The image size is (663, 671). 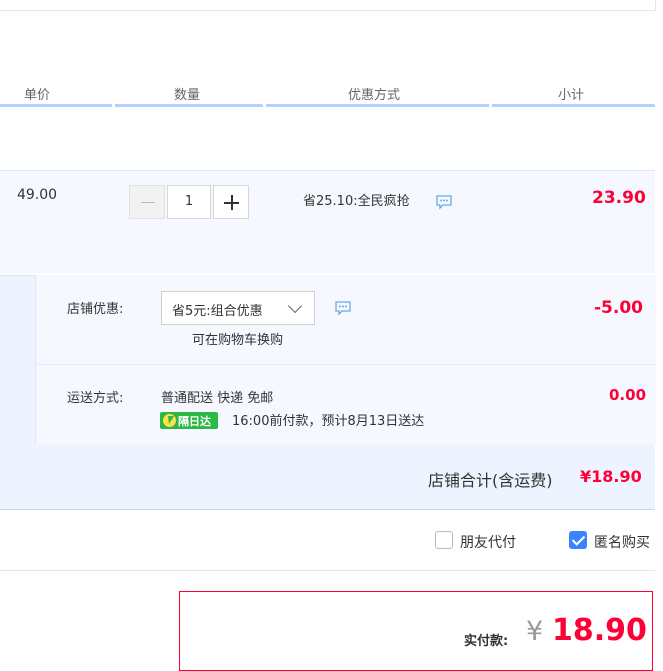 What do you see at coordinates (37, 195) in the screenshot?
I see `unit-price: 49.00` at bounding box center [37, 195].